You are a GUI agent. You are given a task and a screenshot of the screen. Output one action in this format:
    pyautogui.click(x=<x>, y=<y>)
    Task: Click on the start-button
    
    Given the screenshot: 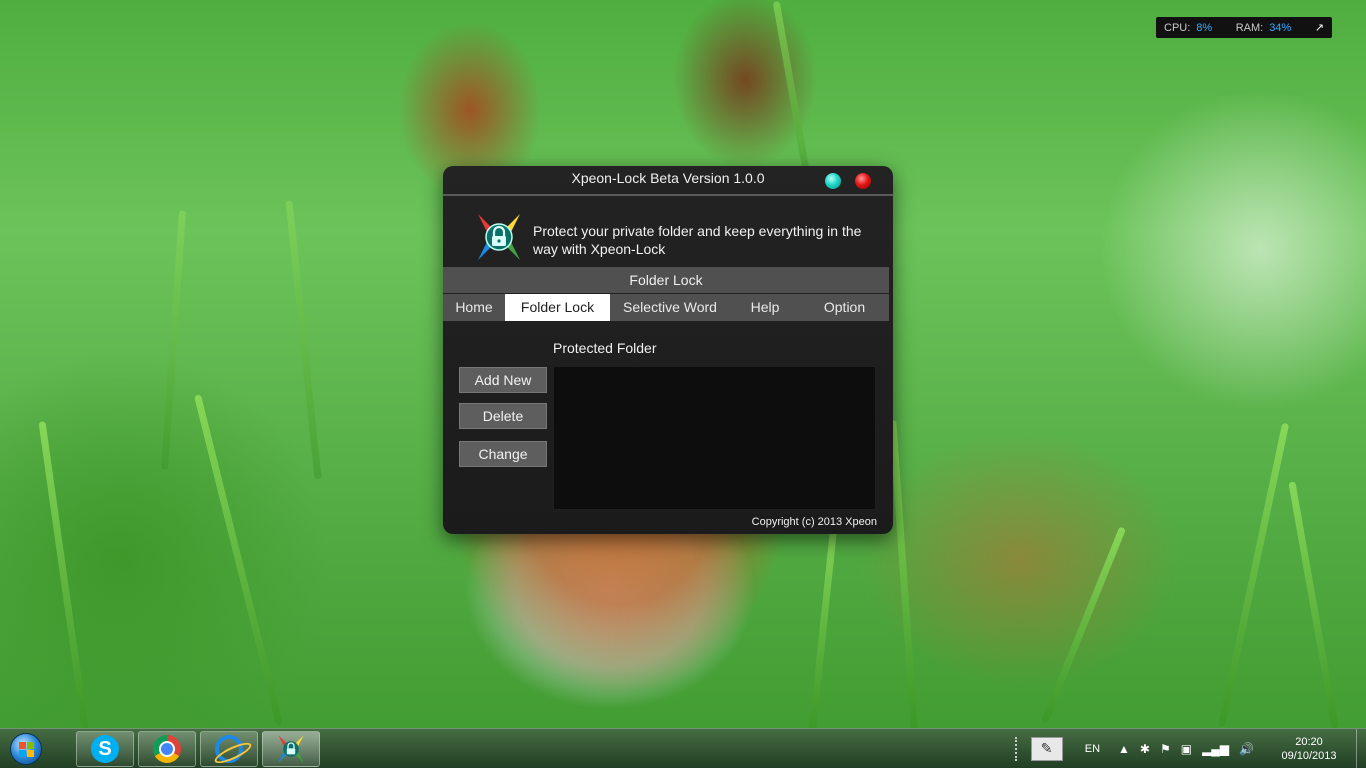 What is the action you would take?
    pyautogui.click(x=26, y=749)
    